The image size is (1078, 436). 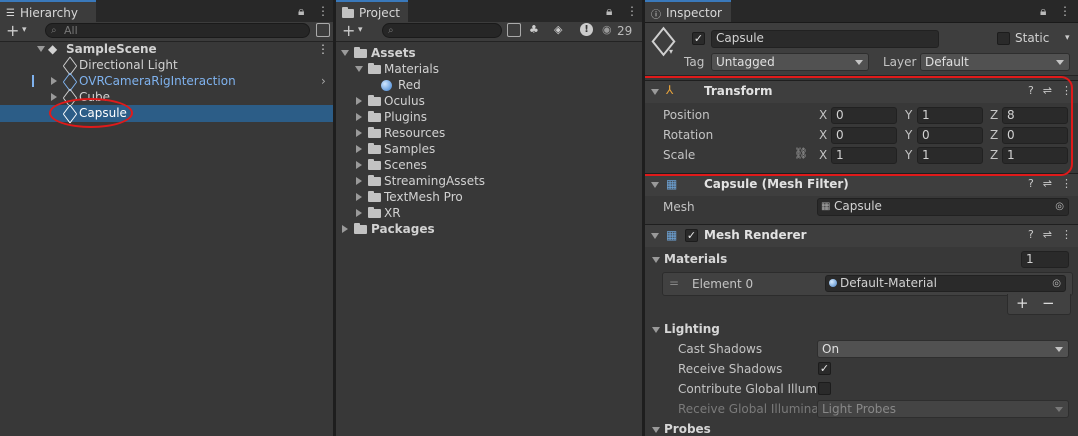 I want to click on folder-streamingassets: StreamingAssets, so click(x=489, y=181).